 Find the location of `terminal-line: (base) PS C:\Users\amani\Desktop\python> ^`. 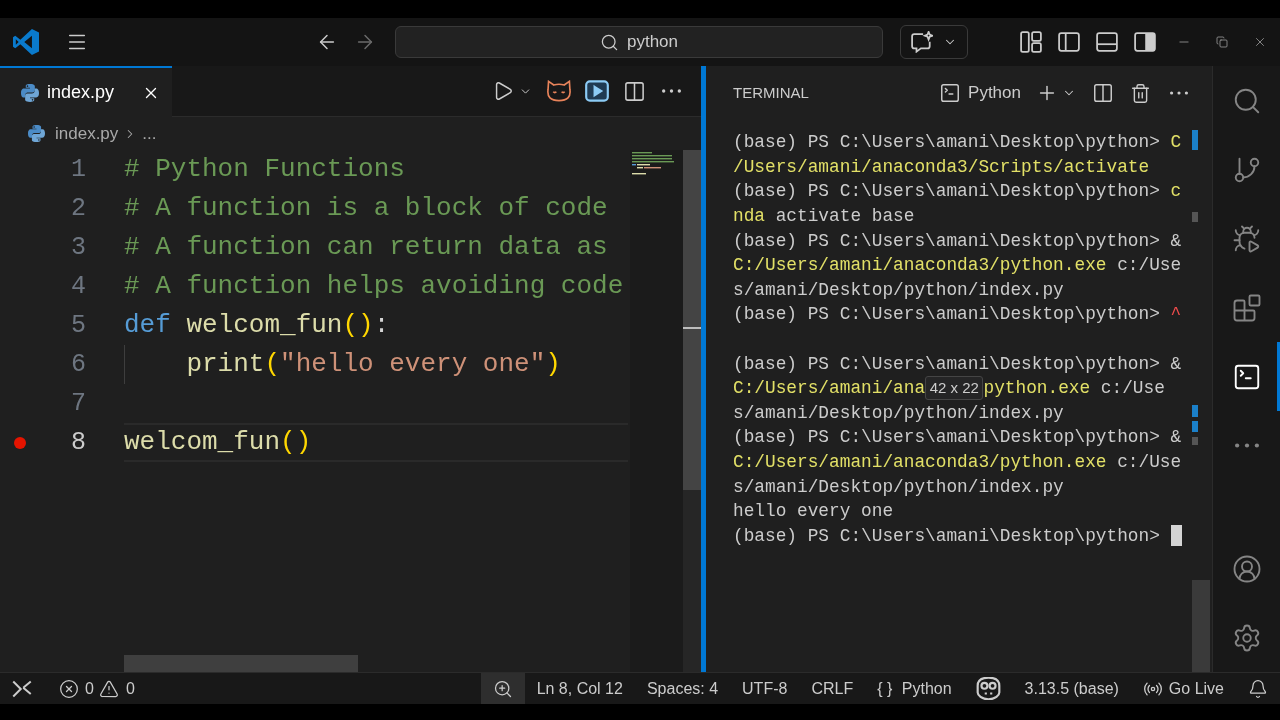

terminal-line: (base) PS C:\Users\amani\Desktop\python> ^ is located at coordinates (957, 315).